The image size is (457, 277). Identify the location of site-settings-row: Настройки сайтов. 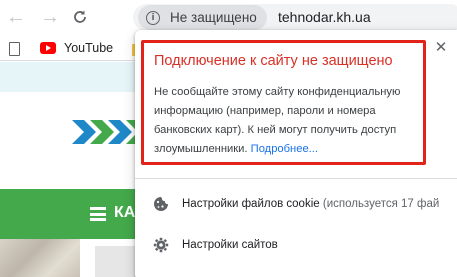
(296, 245).